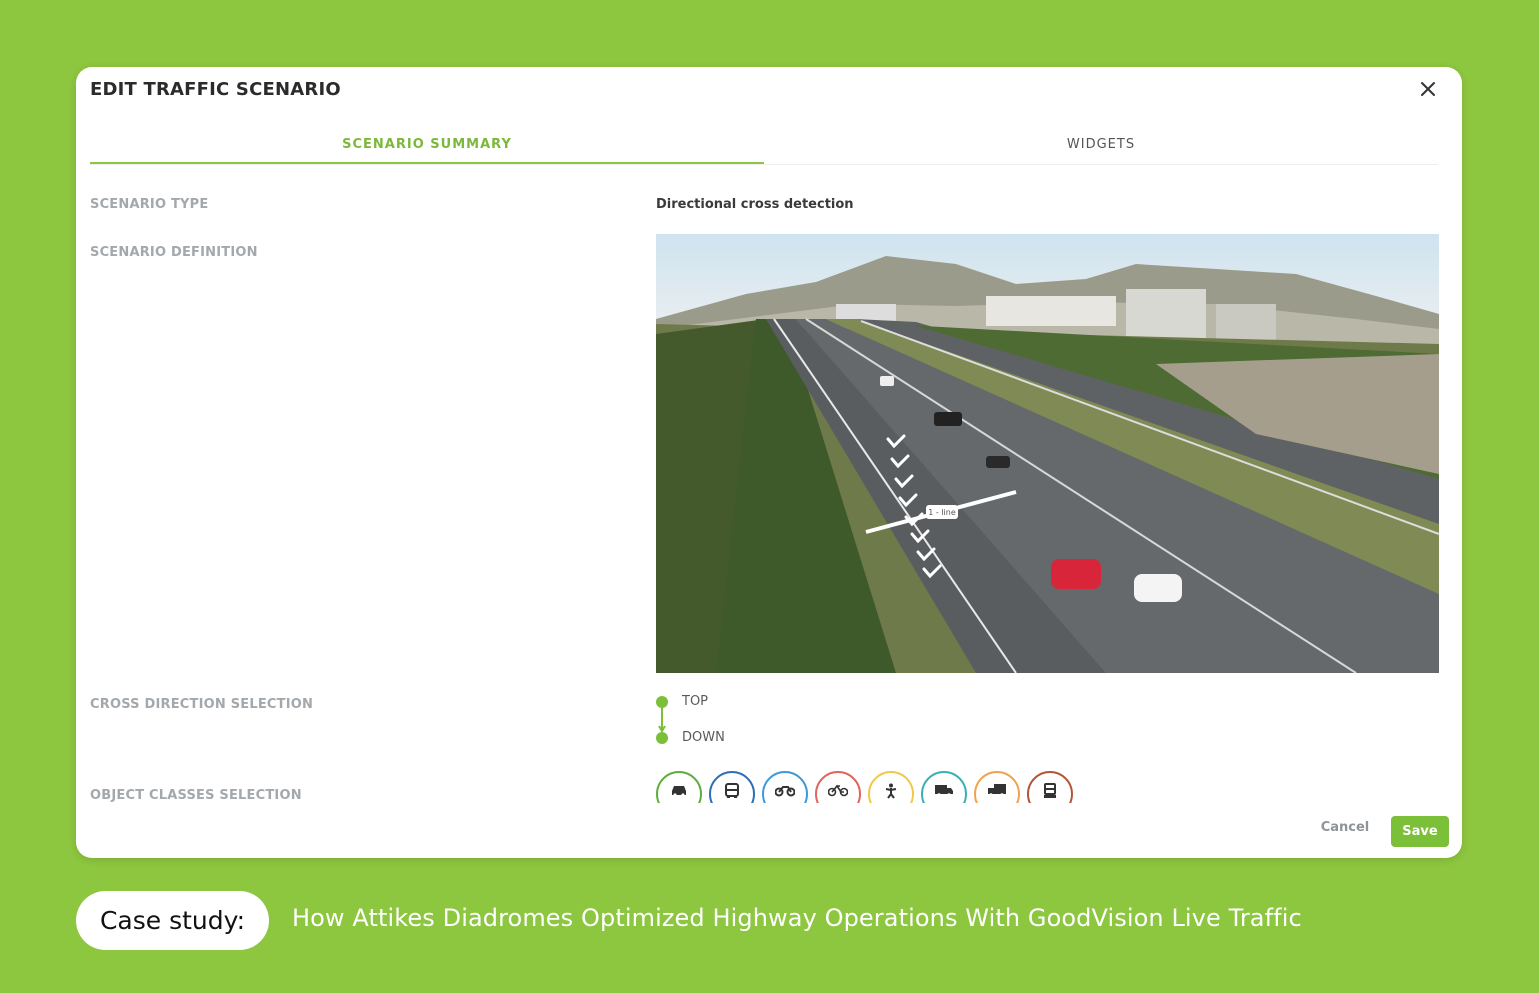 The width and height of the screenshot is (1539, 993). Describe the element at coordinates (1050, 790) in the screenshot. I see `heavy-truck-icon` at that location.